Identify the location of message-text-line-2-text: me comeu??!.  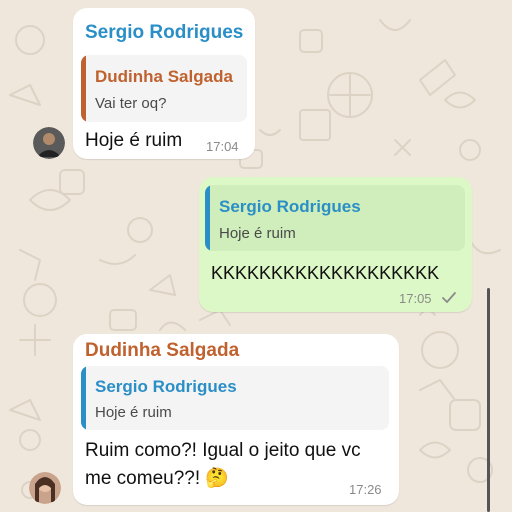
(143, 478).